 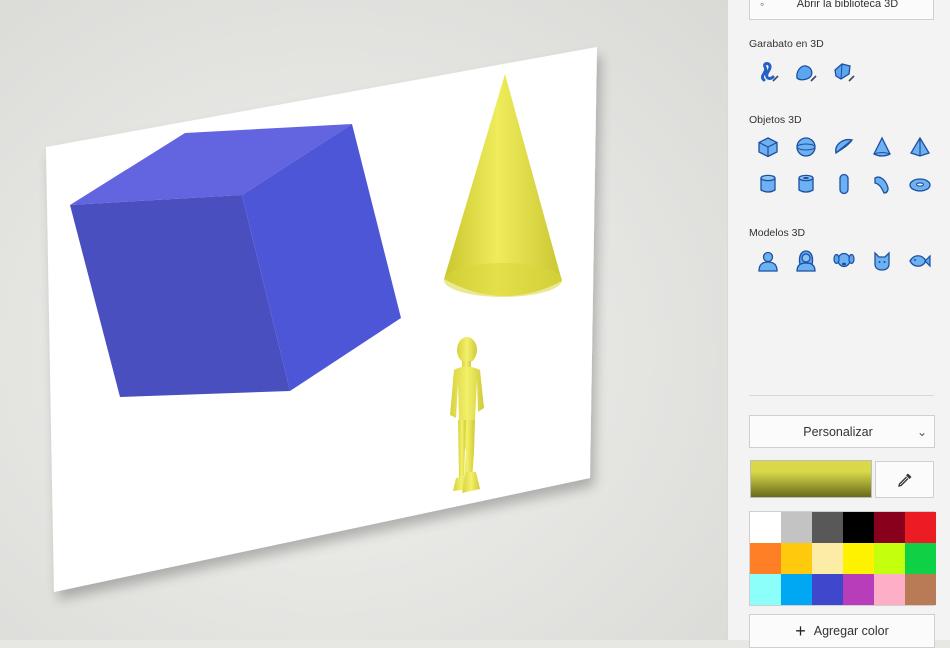 I want to click on sphere-icon, so click(x=806, y=147).